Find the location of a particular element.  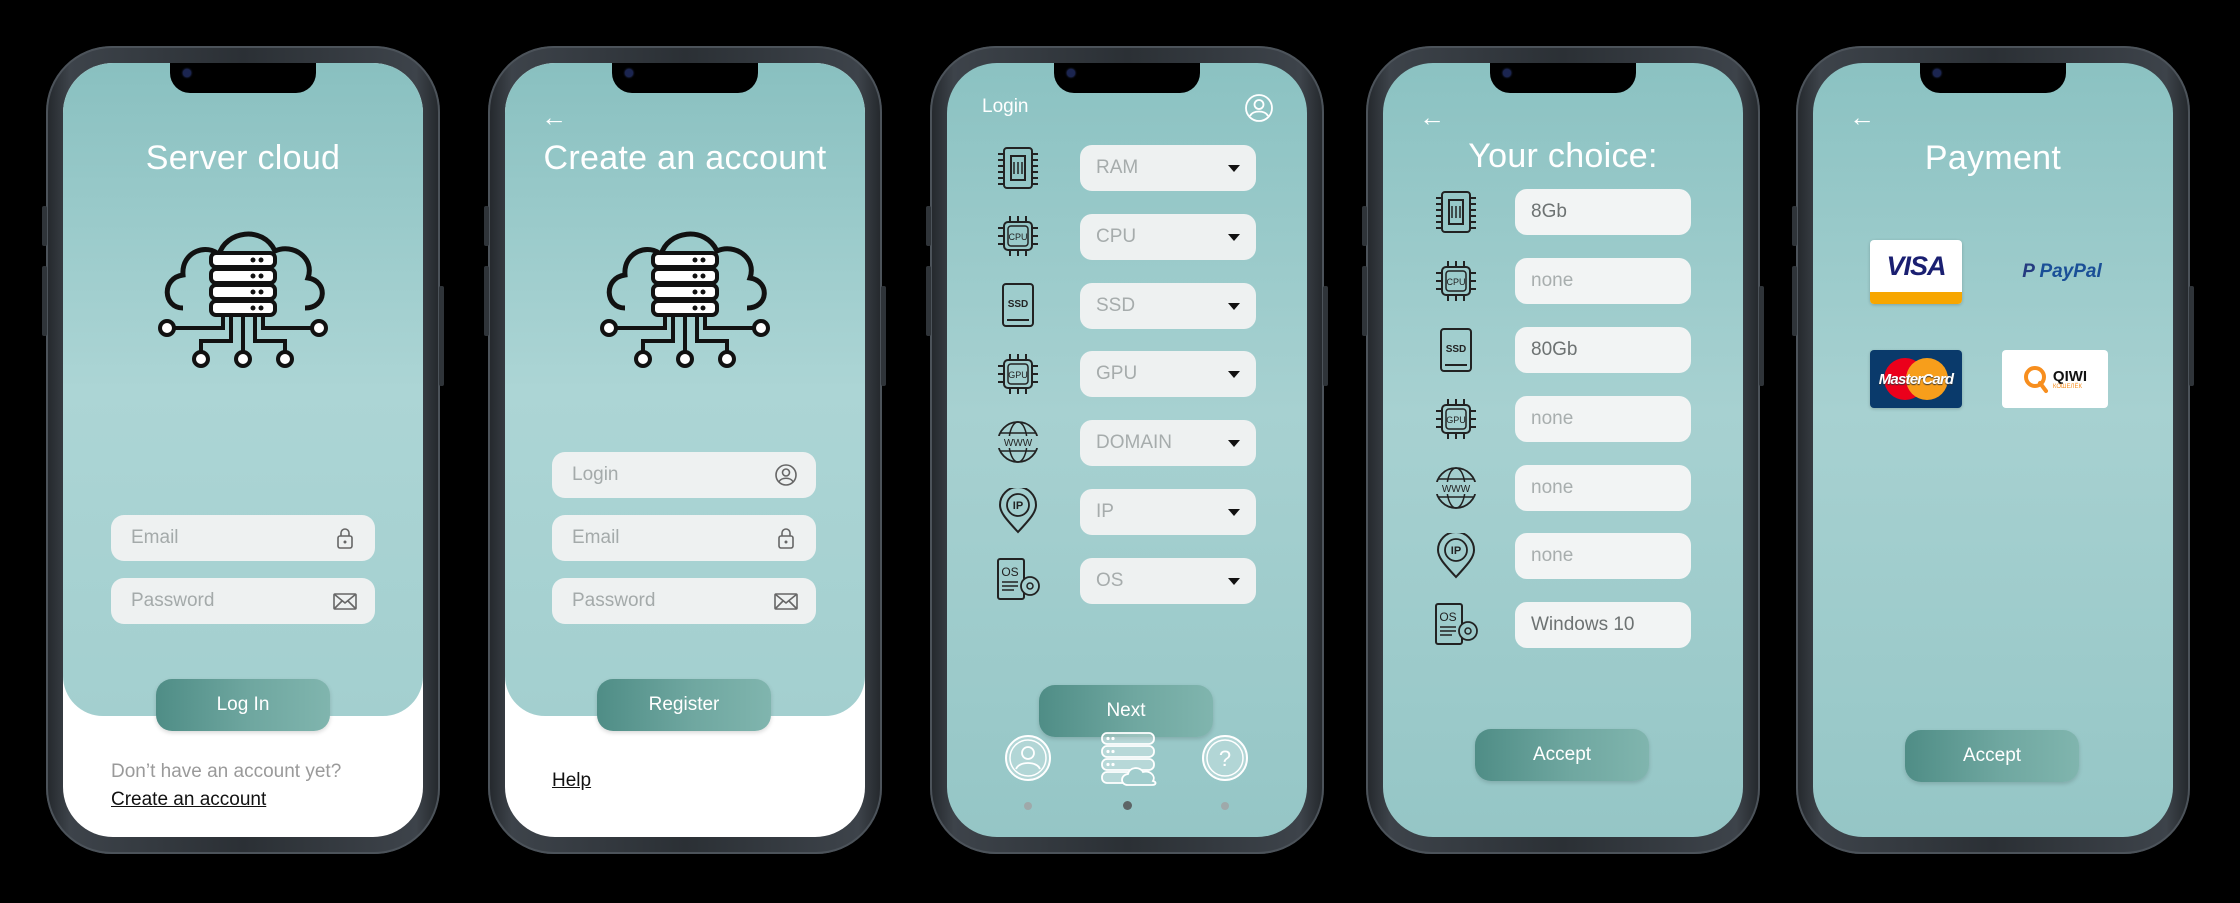

ram-select: RAM is located at coordinates (1168, 168).